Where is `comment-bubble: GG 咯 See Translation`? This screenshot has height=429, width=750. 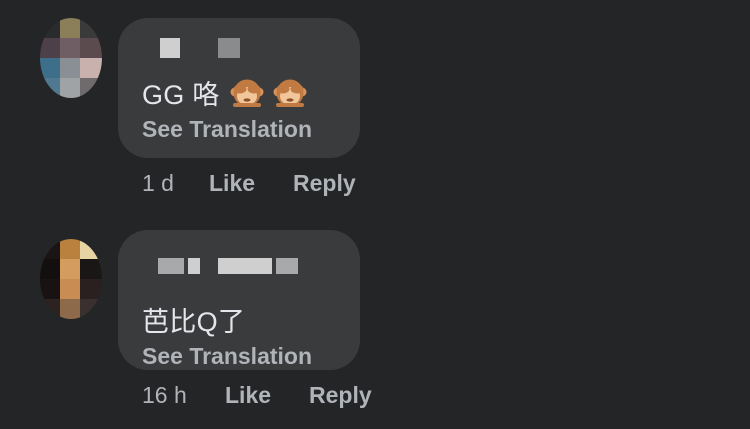 comment-bubble: GG 咯 See Translation is located at coordinates (239, 88).